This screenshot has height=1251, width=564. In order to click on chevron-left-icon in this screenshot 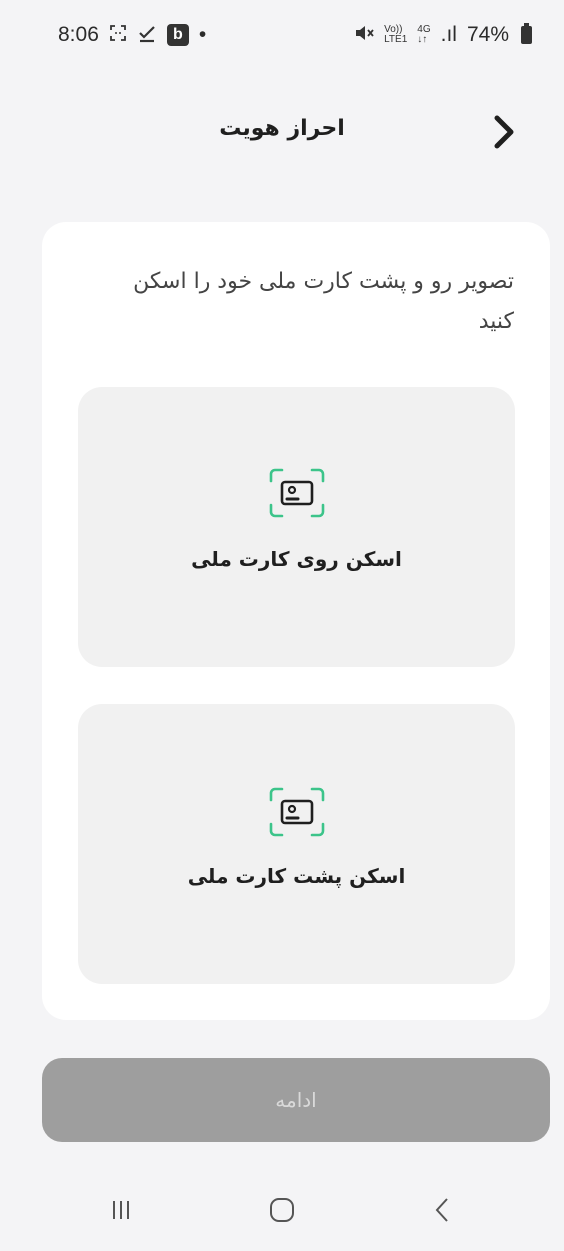, I will do `click(442, 1209)`.